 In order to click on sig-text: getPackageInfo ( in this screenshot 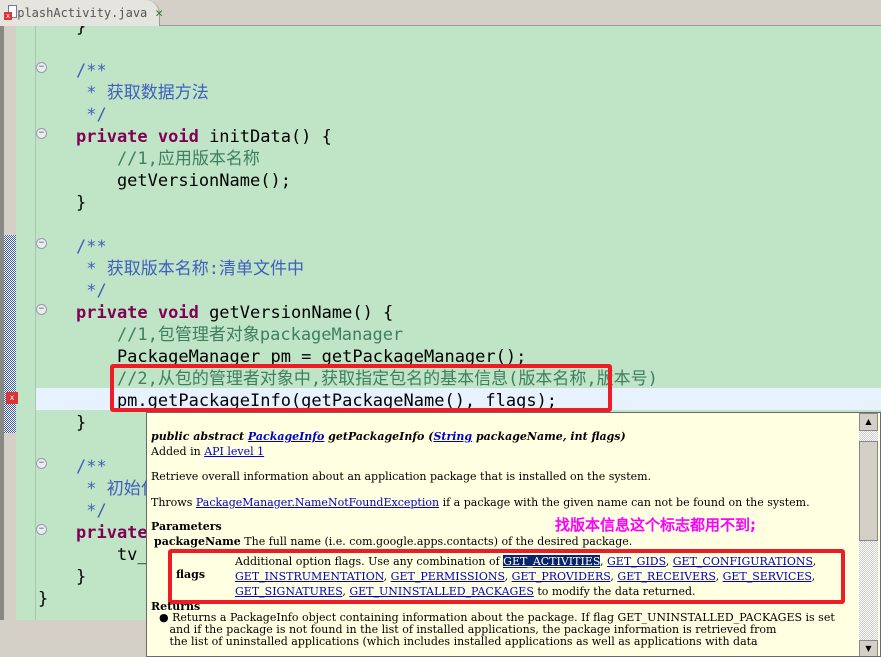, I will do `click(379, 436)`.